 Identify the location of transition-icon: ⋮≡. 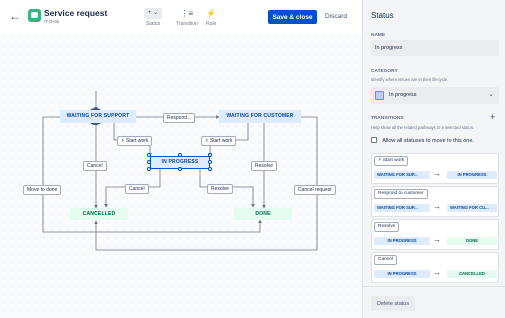
(187, 13).